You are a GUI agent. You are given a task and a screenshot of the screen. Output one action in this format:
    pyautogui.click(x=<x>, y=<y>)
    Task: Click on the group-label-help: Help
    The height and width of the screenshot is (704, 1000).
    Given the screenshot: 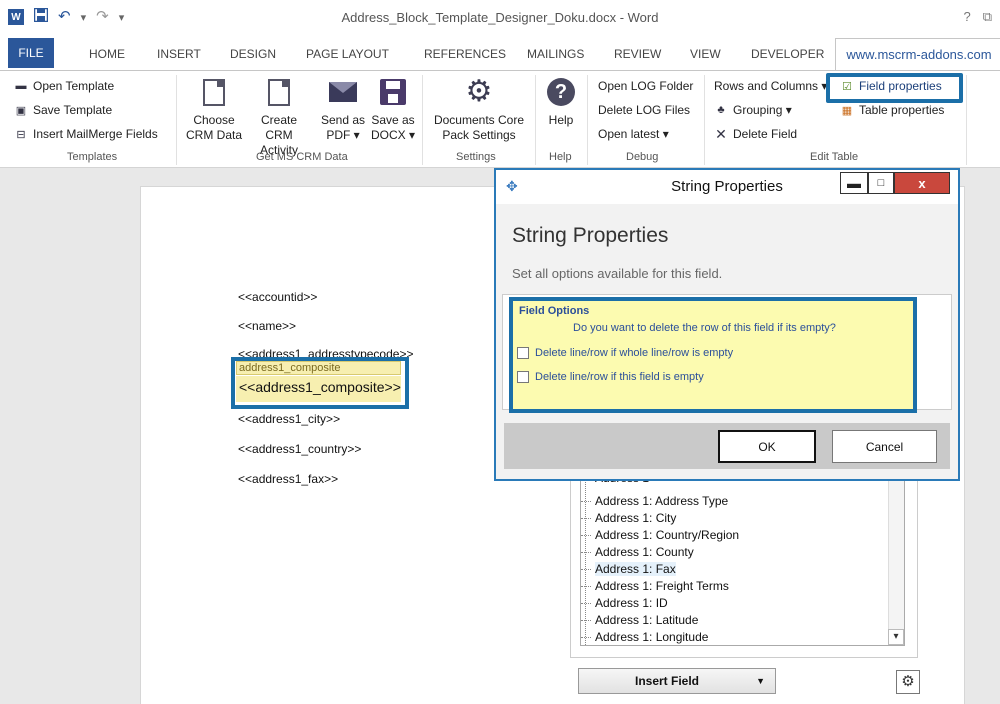 What is the action you would take?
    pyautogui.click(x=560, y=157)
    